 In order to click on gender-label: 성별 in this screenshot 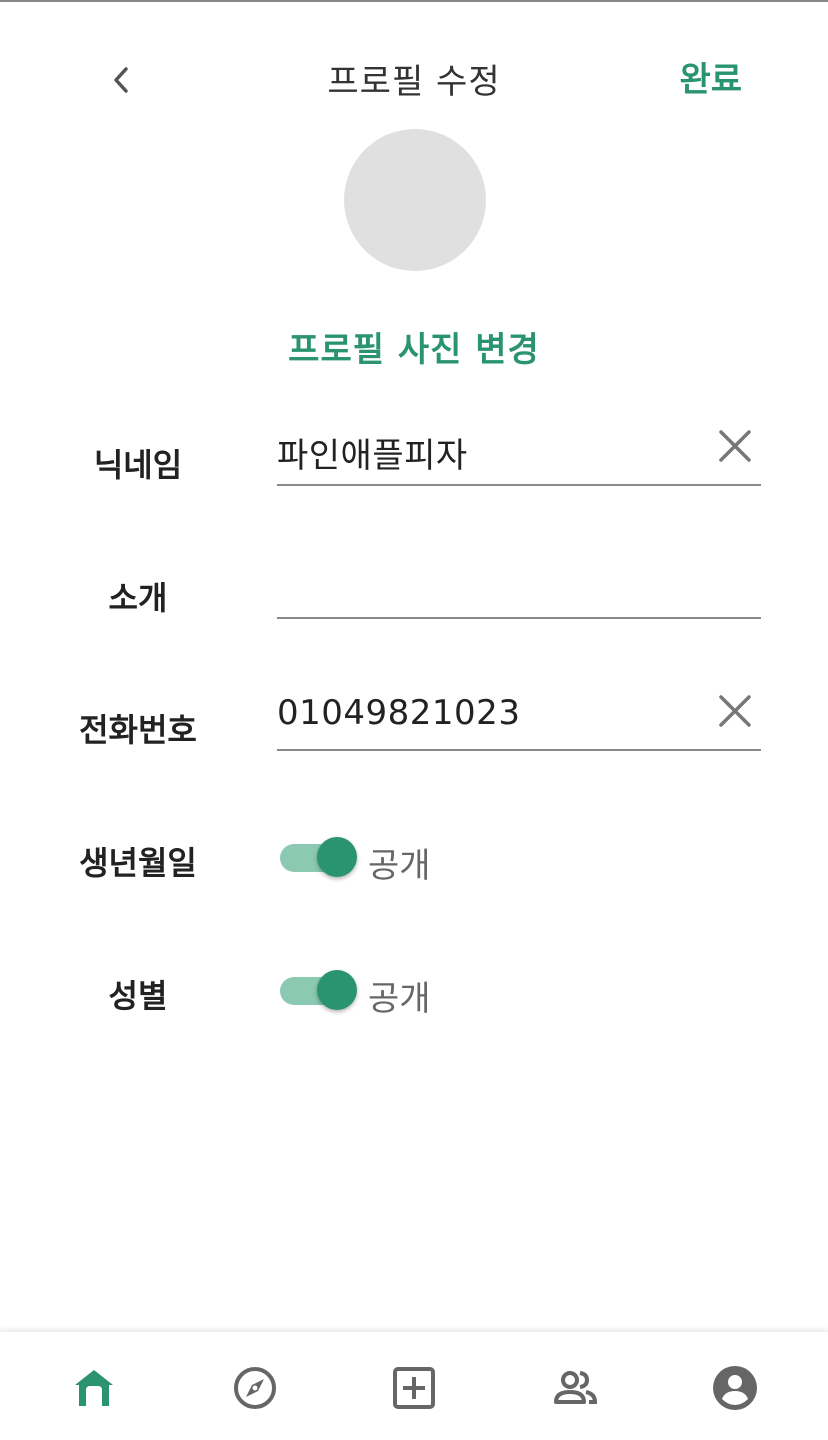, I will do `click(138, 996)`.